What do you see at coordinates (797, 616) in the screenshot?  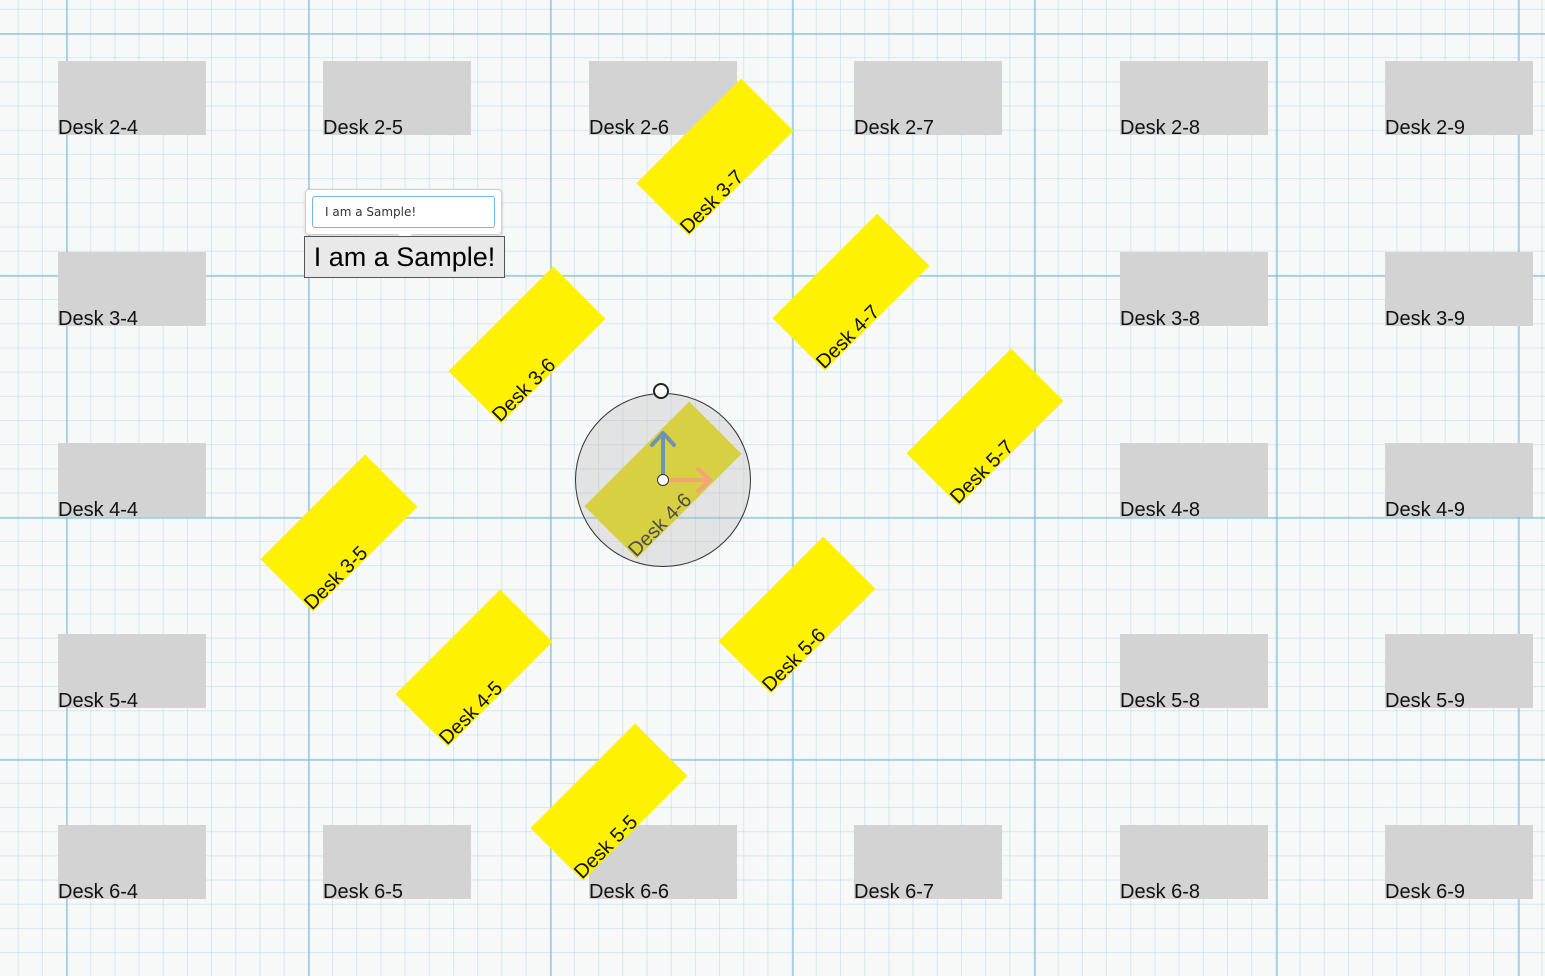 I see `rotated-desk: Desk 5-6` at bounding box center [797, 616].